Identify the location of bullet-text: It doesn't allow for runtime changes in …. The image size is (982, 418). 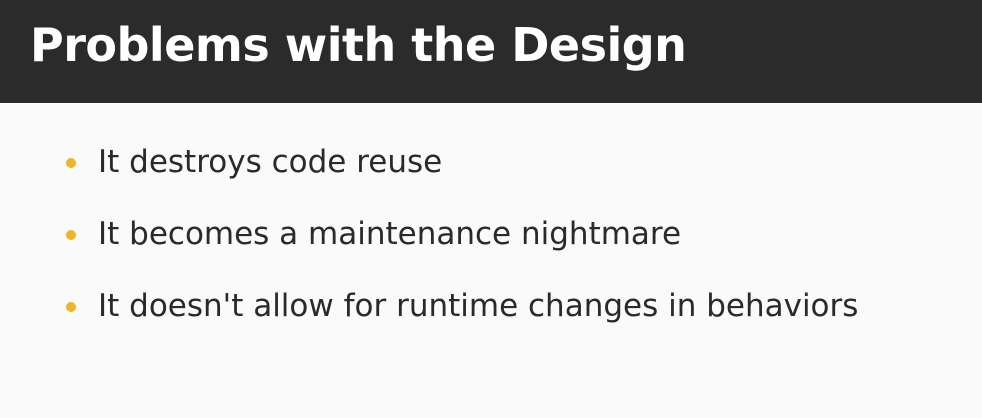
(478, 306).